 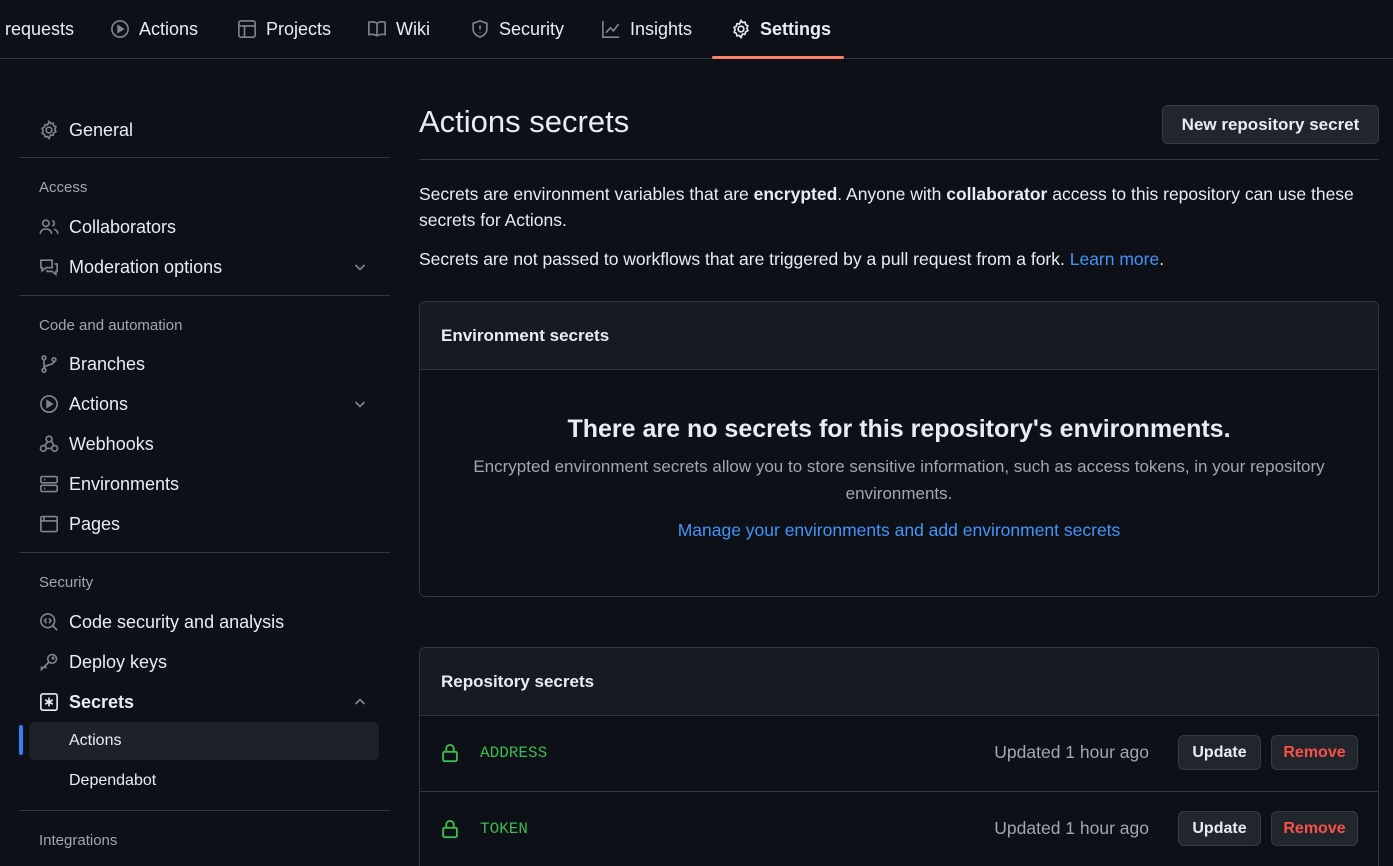 I want to click on people-icon, so click(x=49, y=227).